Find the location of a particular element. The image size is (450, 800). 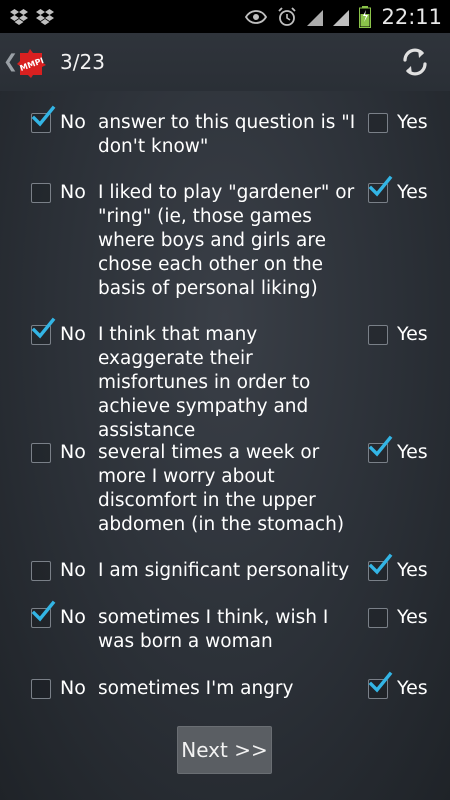

status-time: 22:11 is located at coordinates (411, 16).